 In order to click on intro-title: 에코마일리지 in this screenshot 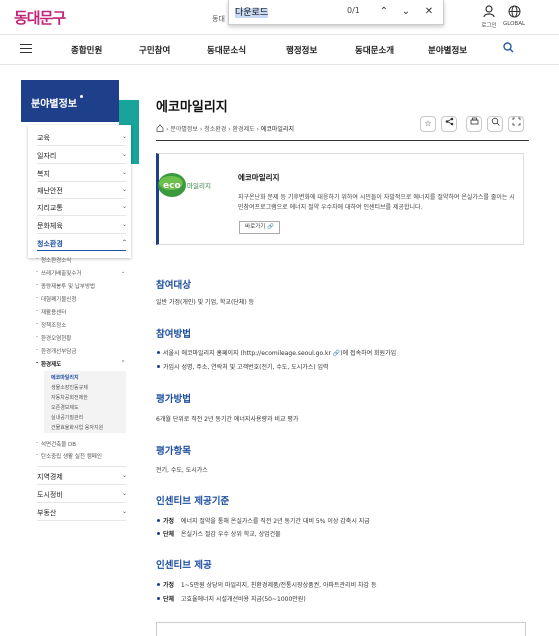, I will do `click(259, 177)`.